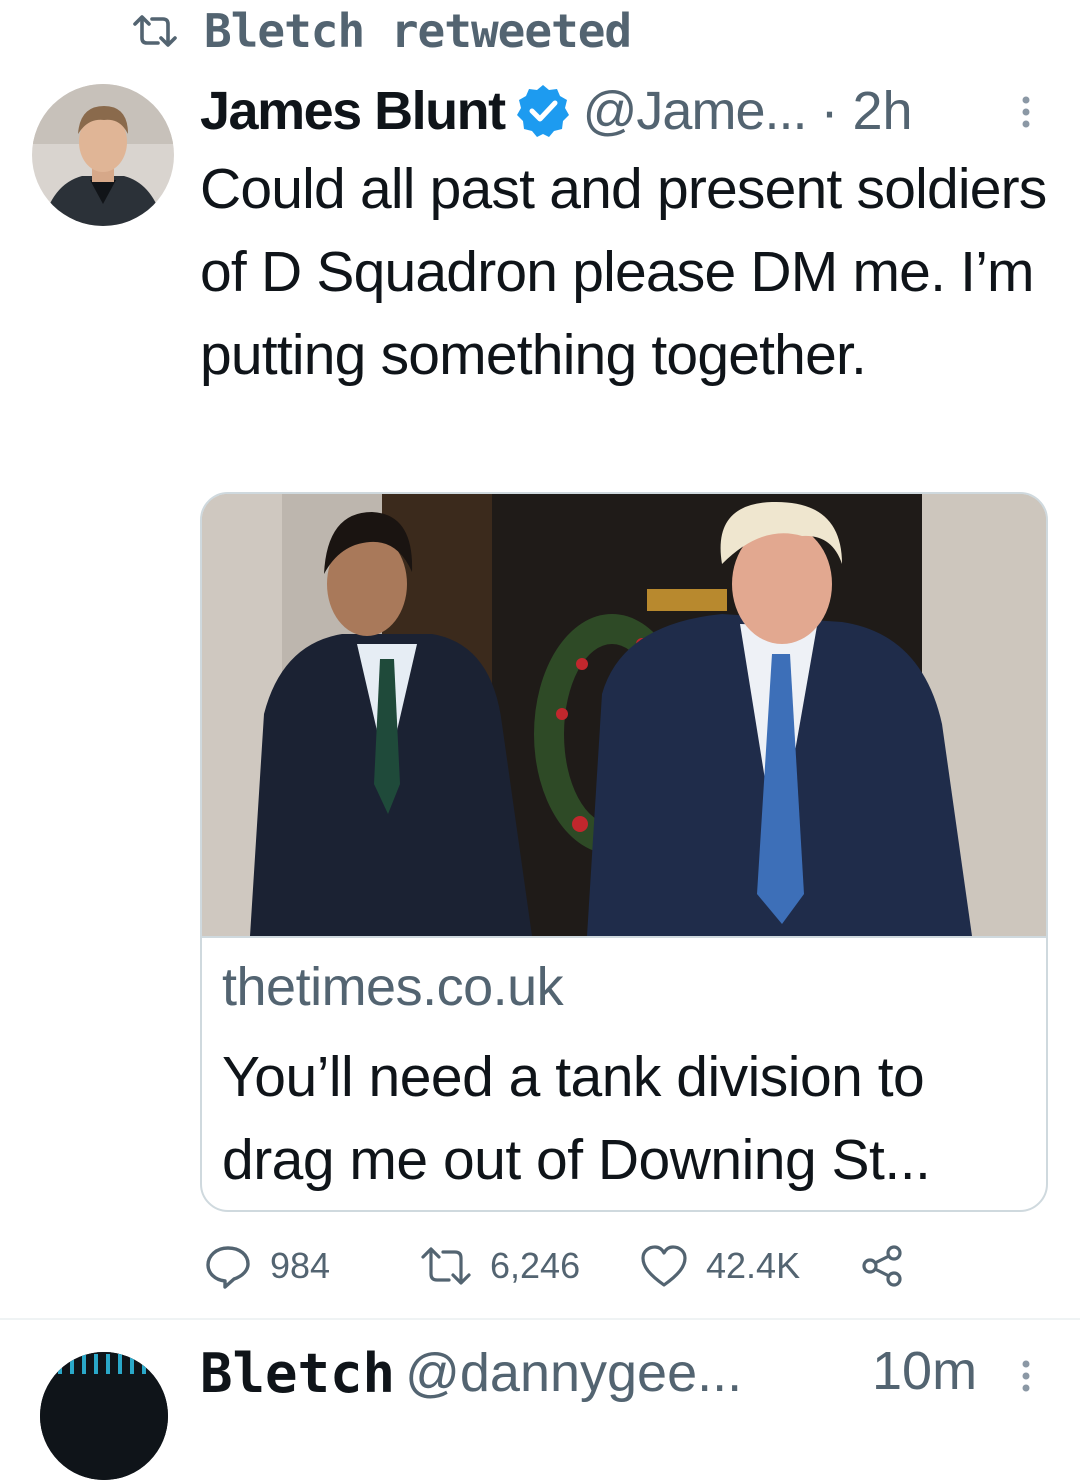 Image resolution: width=1080 pixels, height=1480 pixels. Describe the element at coordinates (103, 155) in the screenshot. I see `author-avatar` at that location.